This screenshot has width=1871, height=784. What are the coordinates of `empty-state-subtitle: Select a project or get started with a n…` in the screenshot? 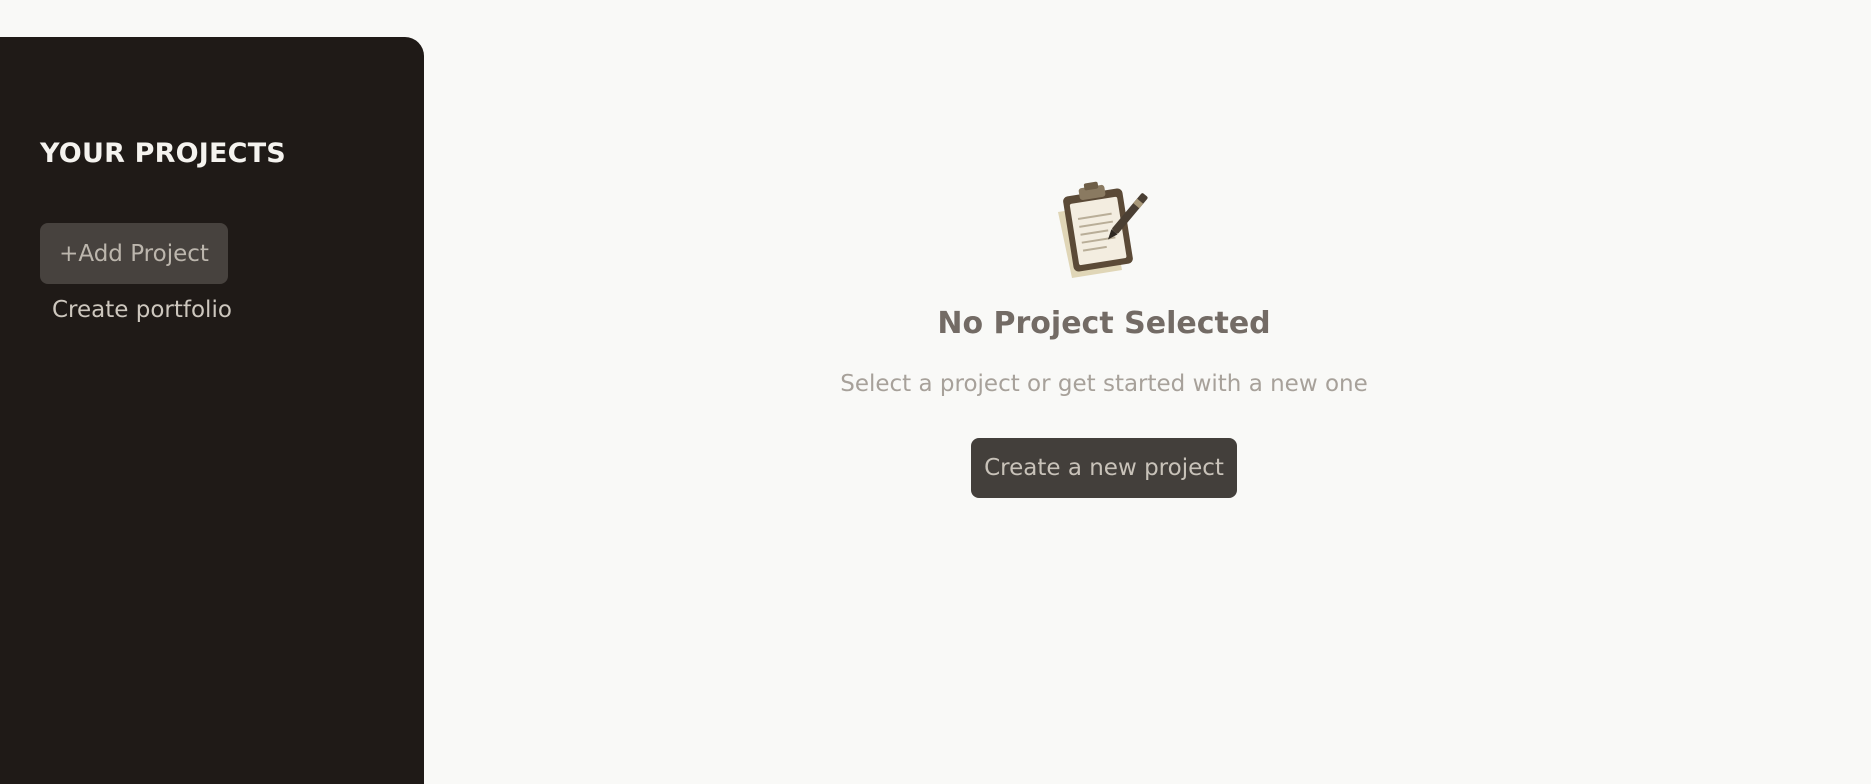 It's located at (1104, 384).